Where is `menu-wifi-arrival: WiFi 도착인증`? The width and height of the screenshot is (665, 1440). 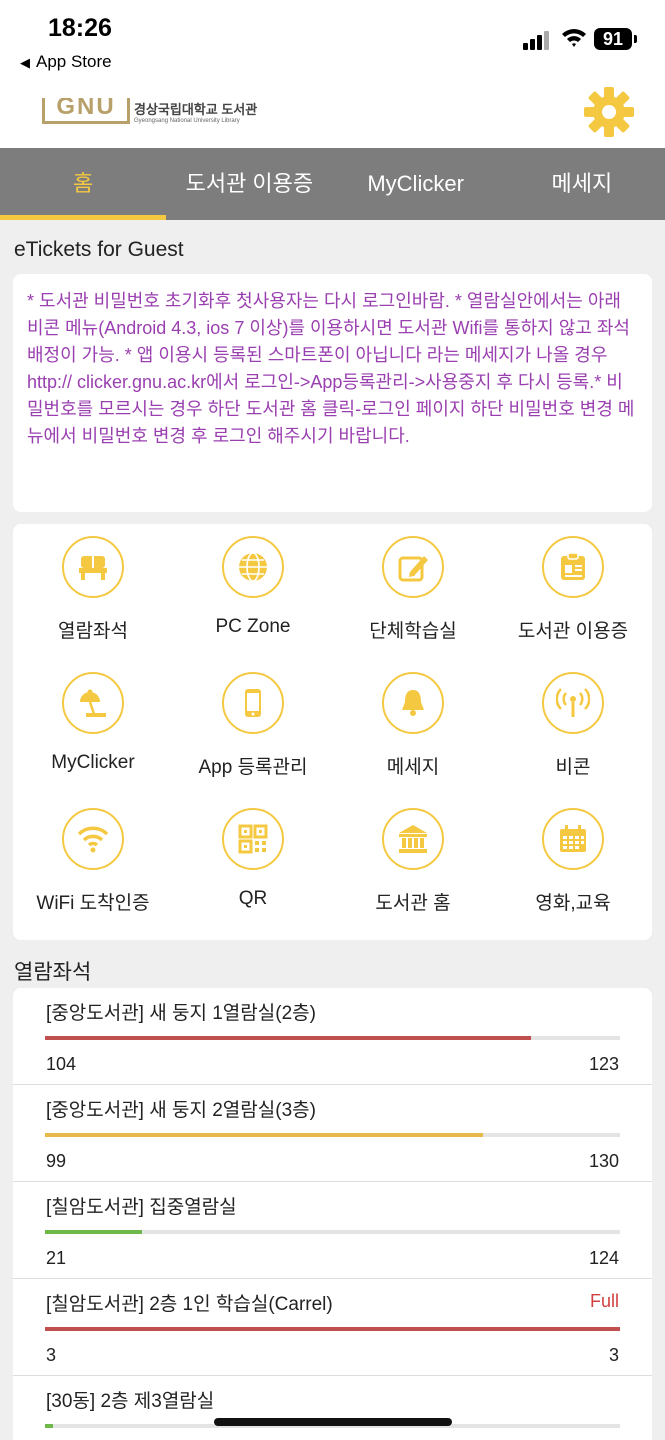 menu-wifi-arrival: WiFi 도착인증 is located at coordinates (93, 861).